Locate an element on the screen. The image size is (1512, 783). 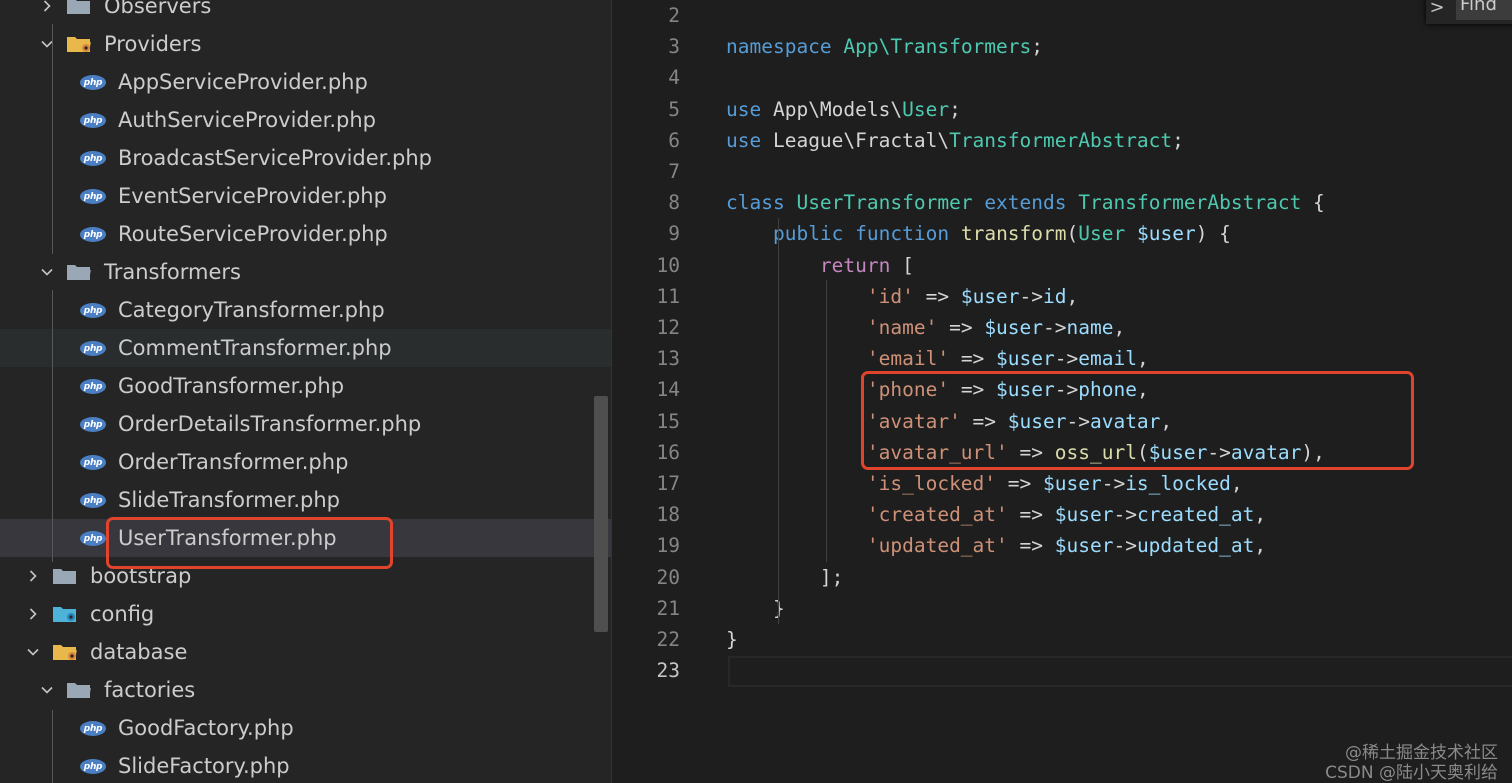
code-line: 3 namespace App\Transformers; is located at coordinates (1062, 46).